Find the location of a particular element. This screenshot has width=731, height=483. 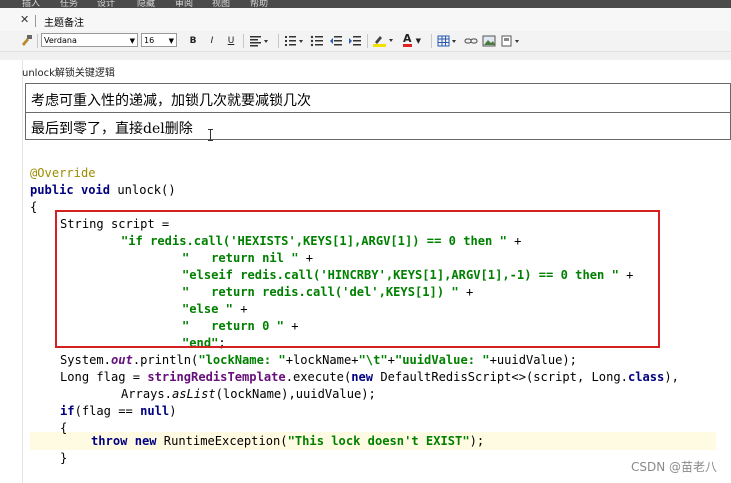

underline-button: U is located at coordinates (231, 40).